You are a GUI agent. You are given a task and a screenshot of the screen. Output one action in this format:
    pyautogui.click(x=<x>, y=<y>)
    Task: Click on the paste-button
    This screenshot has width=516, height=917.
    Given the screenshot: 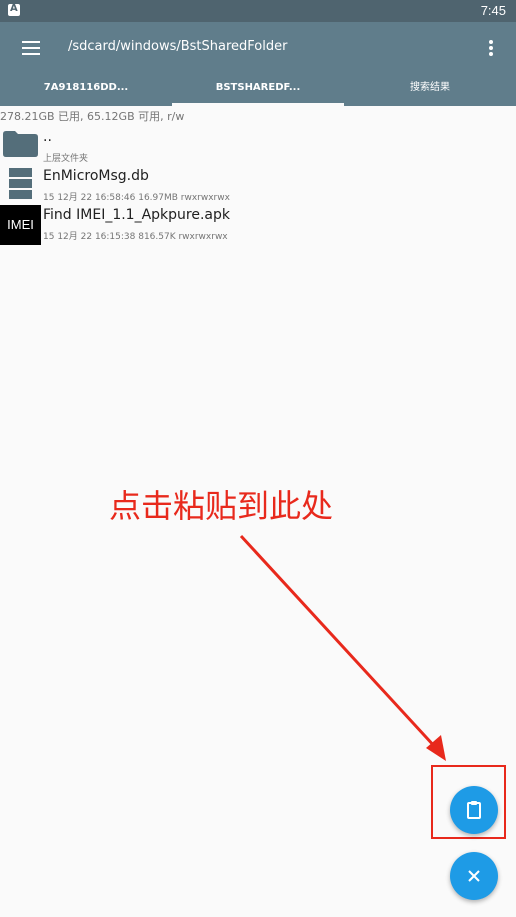 What is the action you would take?
    pyautogui.click(x=474, y=810)
    